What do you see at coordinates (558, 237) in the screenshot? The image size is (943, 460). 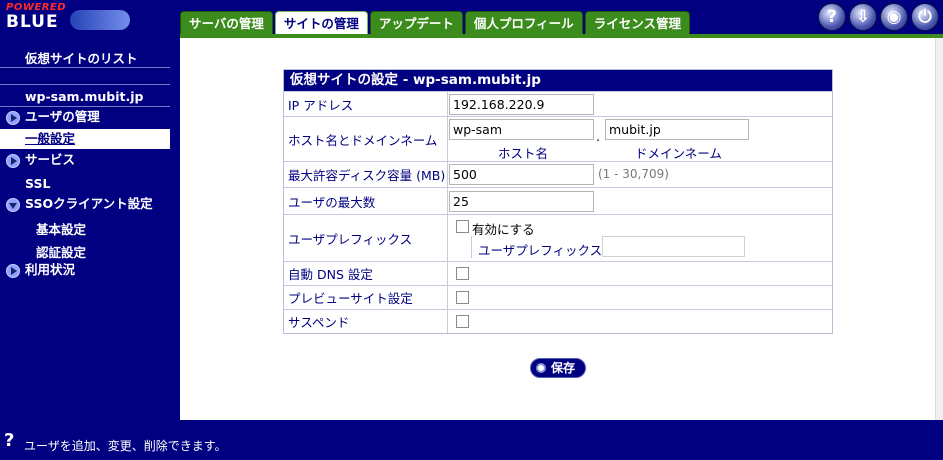 I see `row-user-prefix: ユーザプレフィックス 有効にする ユーザプレフィックス` at bounding box center [558, 237].